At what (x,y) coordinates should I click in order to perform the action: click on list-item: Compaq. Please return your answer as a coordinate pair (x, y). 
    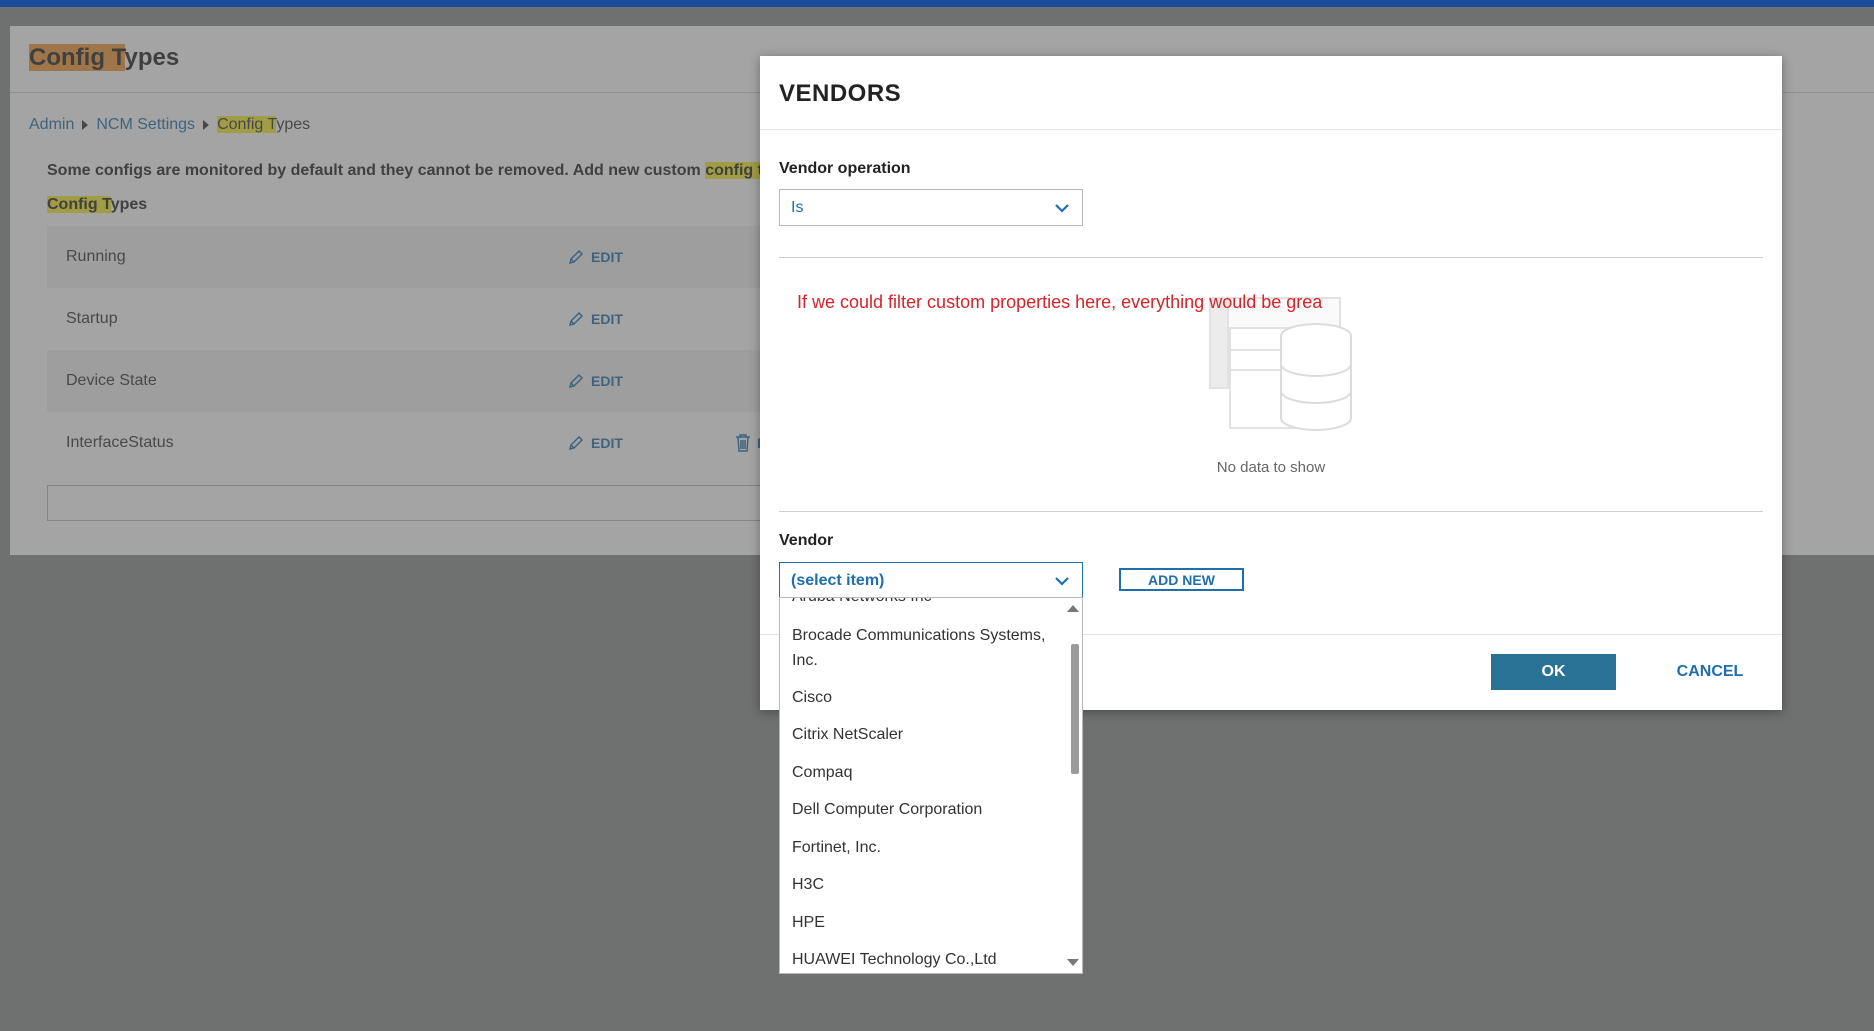
    Looking at the image, I should click on (922, 772).